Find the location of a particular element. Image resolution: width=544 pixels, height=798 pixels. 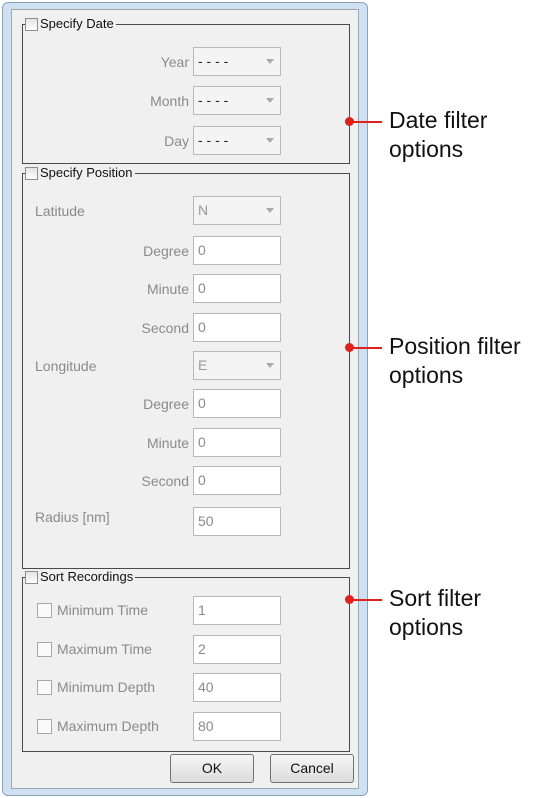

month-select: - - - - is located at coordinates (237, 100).